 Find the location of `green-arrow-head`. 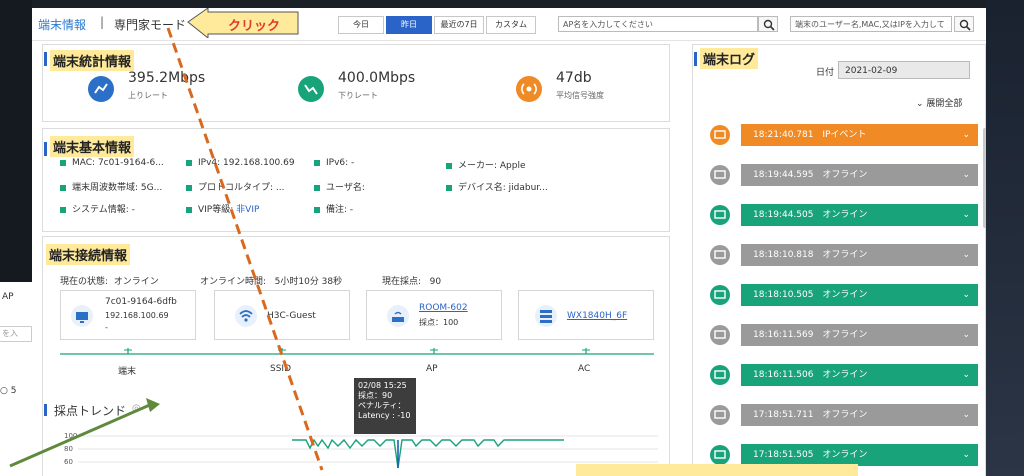

green-arrow-head is located at coordinates (153, 405).